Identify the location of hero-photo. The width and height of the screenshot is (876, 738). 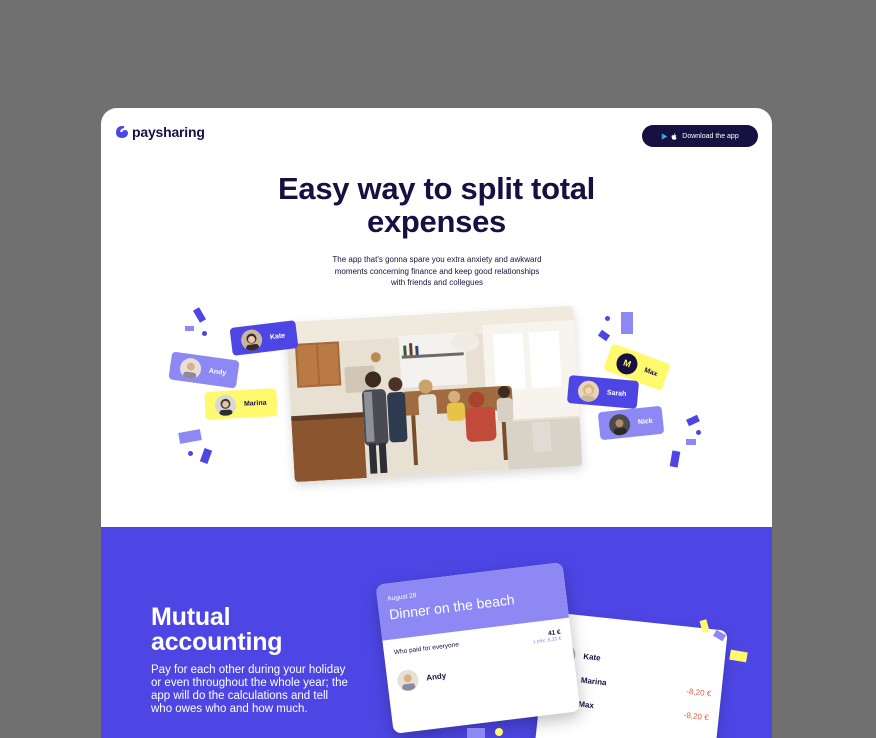
(434, 394).